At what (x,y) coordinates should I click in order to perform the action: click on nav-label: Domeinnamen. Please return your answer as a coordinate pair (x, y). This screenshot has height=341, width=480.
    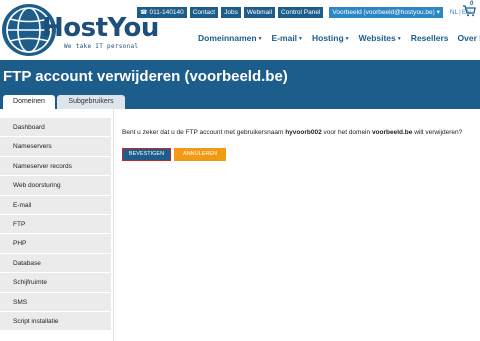
    Looking at the image, I should click on (227, 38).